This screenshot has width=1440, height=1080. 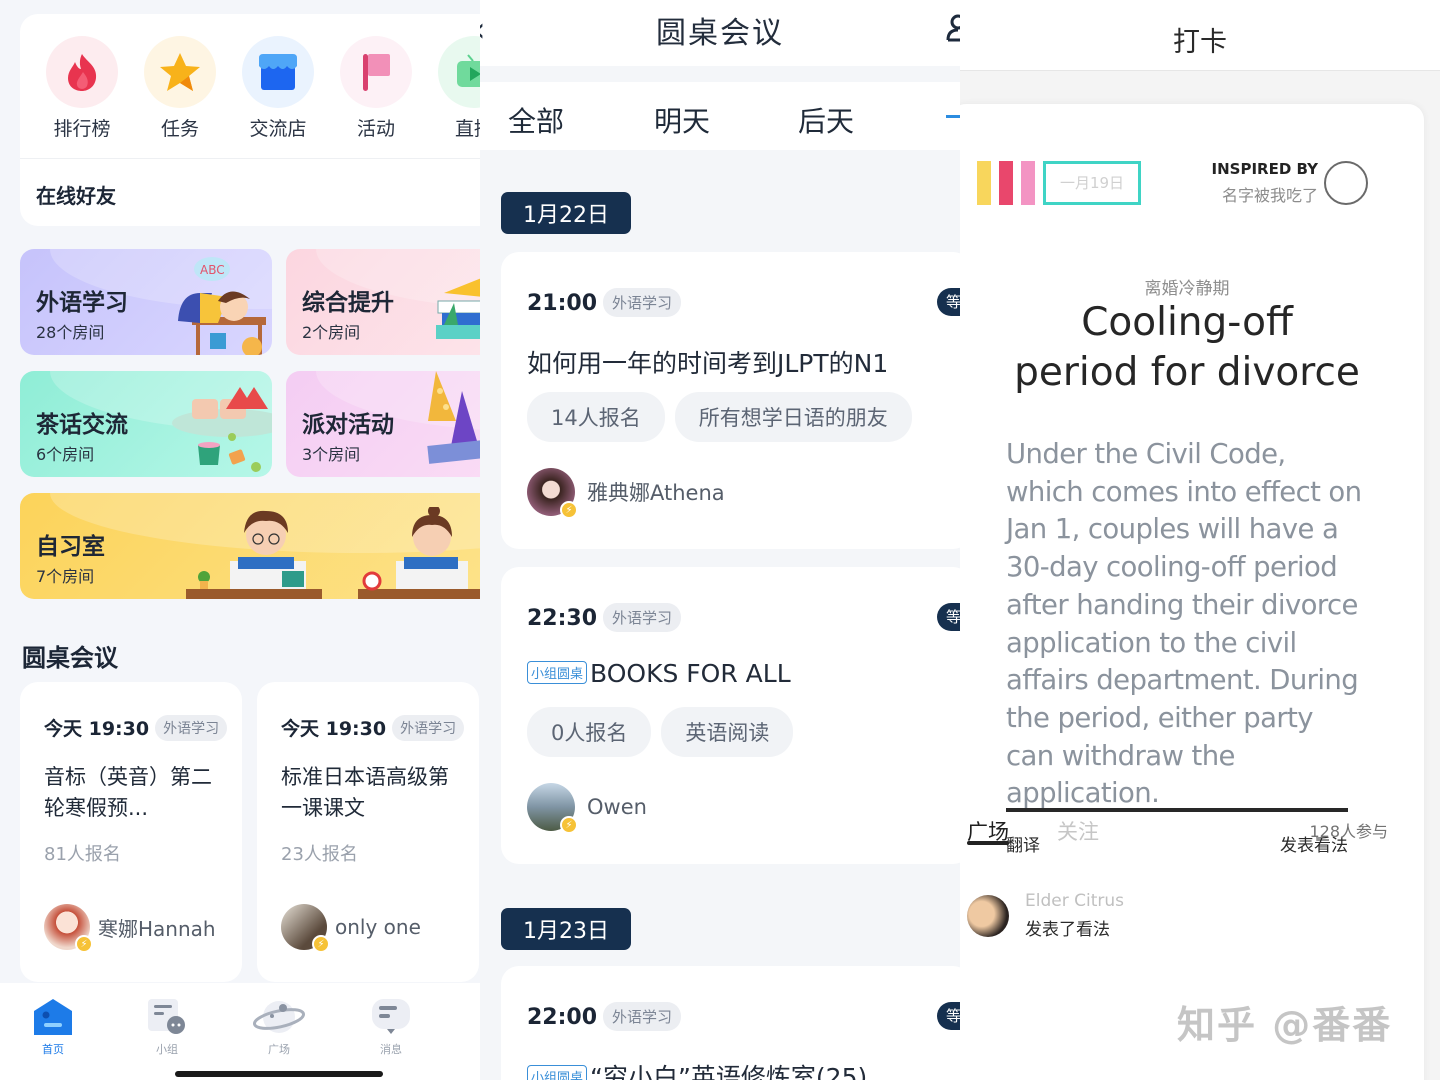 I want to click on quick-action-events: 活动, so click(x=376, y=88).